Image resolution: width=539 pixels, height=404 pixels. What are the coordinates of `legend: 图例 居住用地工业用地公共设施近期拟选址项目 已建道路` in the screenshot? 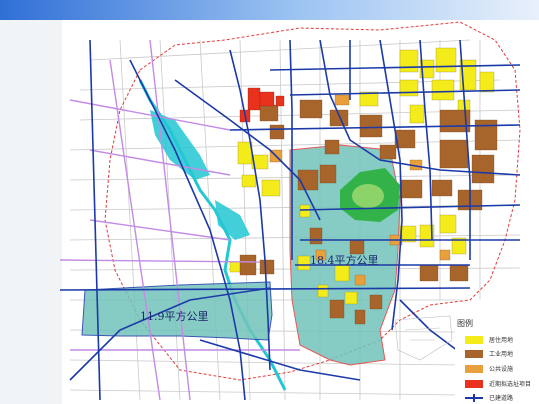 It's located at (497, 360).